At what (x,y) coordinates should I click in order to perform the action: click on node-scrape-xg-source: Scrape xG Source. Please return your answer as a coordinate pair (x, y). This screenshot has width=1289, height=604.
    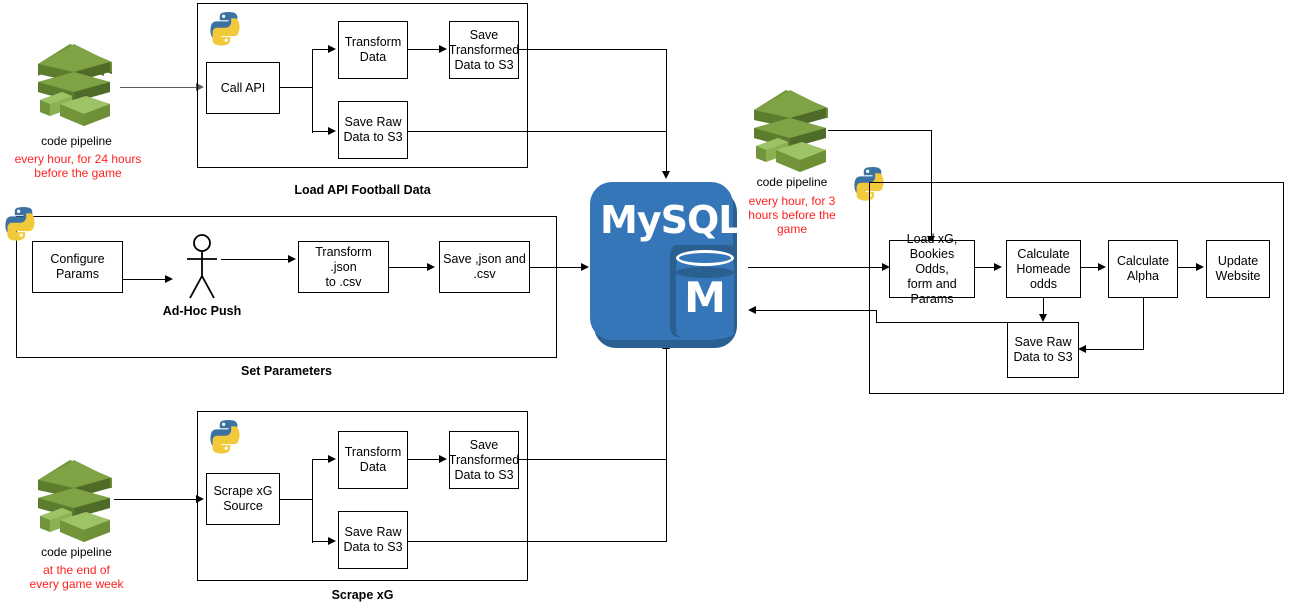
    Looking at the image, I should click on (243, 499).